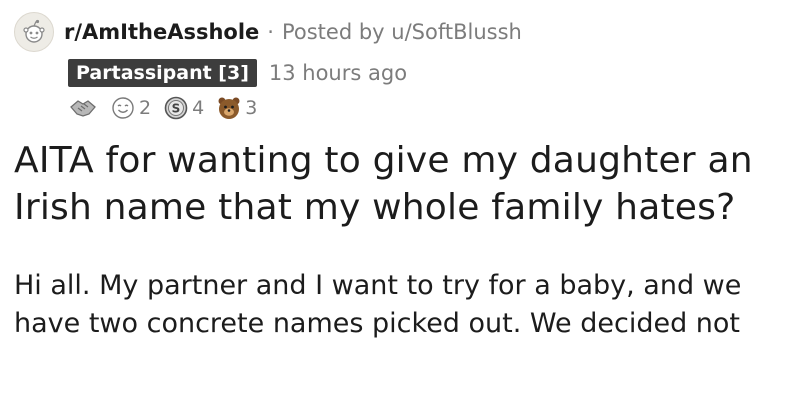 Image resolution: width=800 pixels, height=420 pixels. Describe the element at coordinates (162, 73) in the screenshot. I see `user-flair: Partassipant [3]` at that location.